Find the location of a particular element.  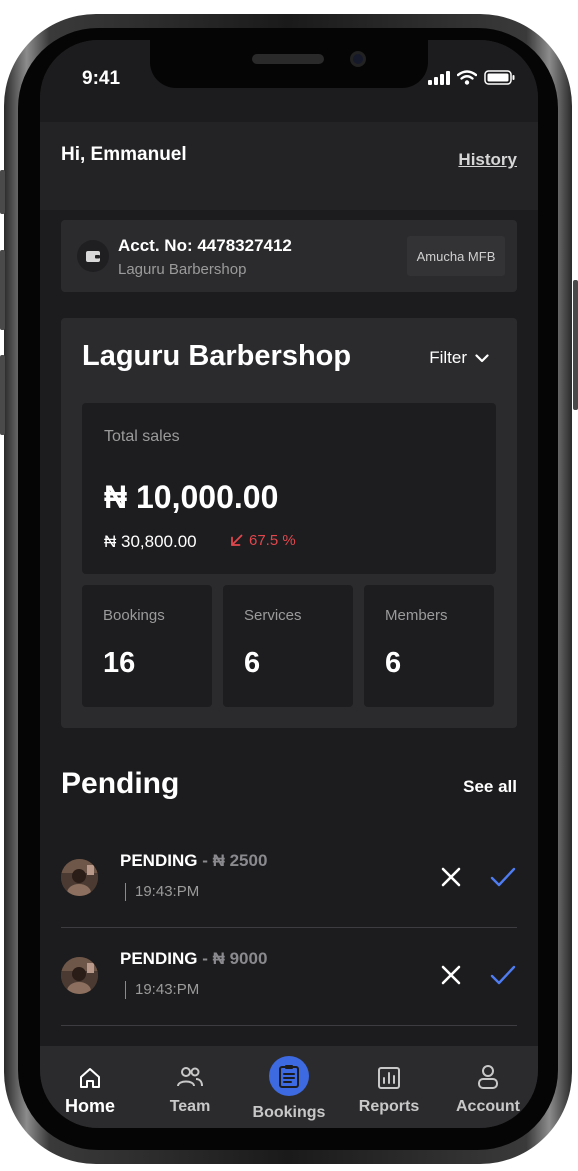

greeting: Hi, Emmanuel is located at coordinates (124, 154).